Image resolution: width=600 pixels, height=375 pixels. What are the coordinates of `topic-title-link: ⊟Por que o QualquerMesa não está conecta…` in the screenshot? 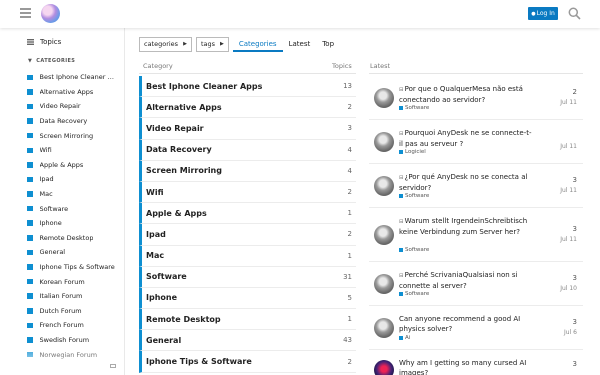 It's located at (467, 94).